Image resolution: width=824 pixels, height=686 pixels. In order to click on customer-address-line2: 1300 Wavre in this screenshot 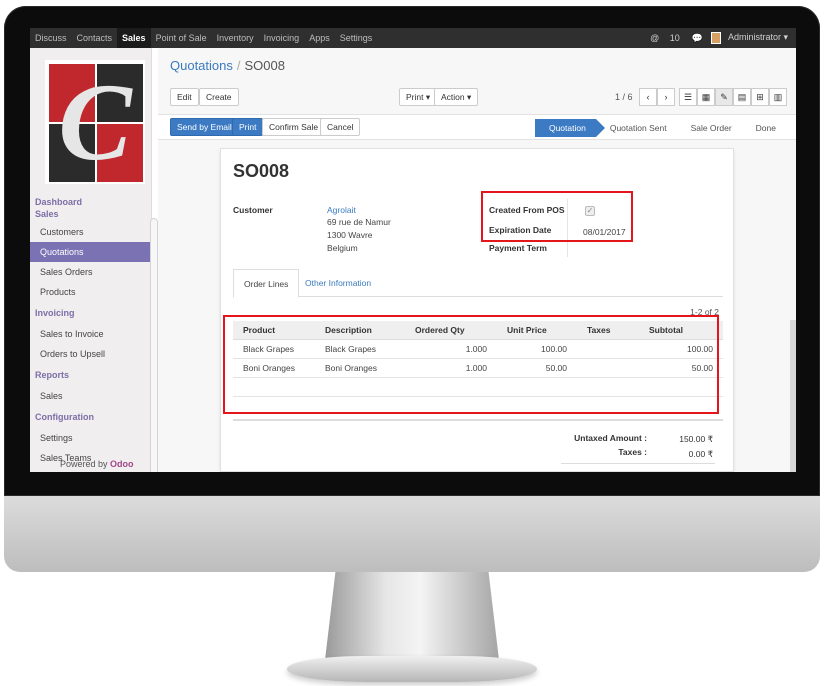, I will do `click(350, 235)`.